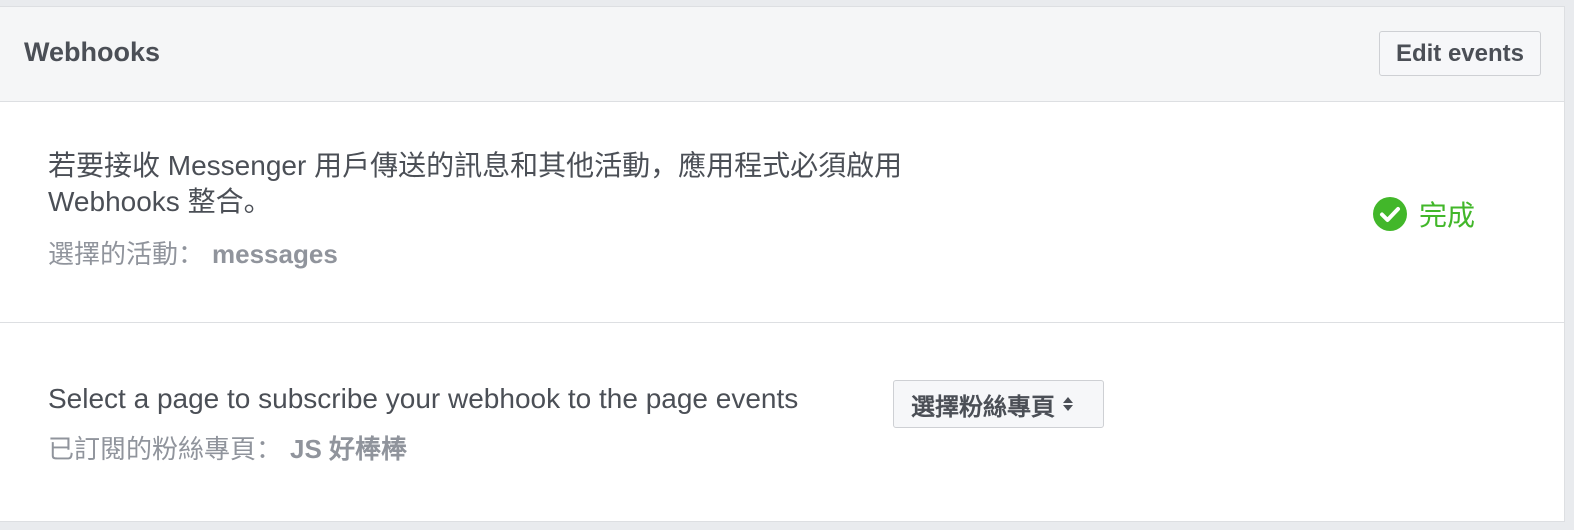 The image size is (1574, 530). I want to click on completion-status: 完成, so click(1424, 214).